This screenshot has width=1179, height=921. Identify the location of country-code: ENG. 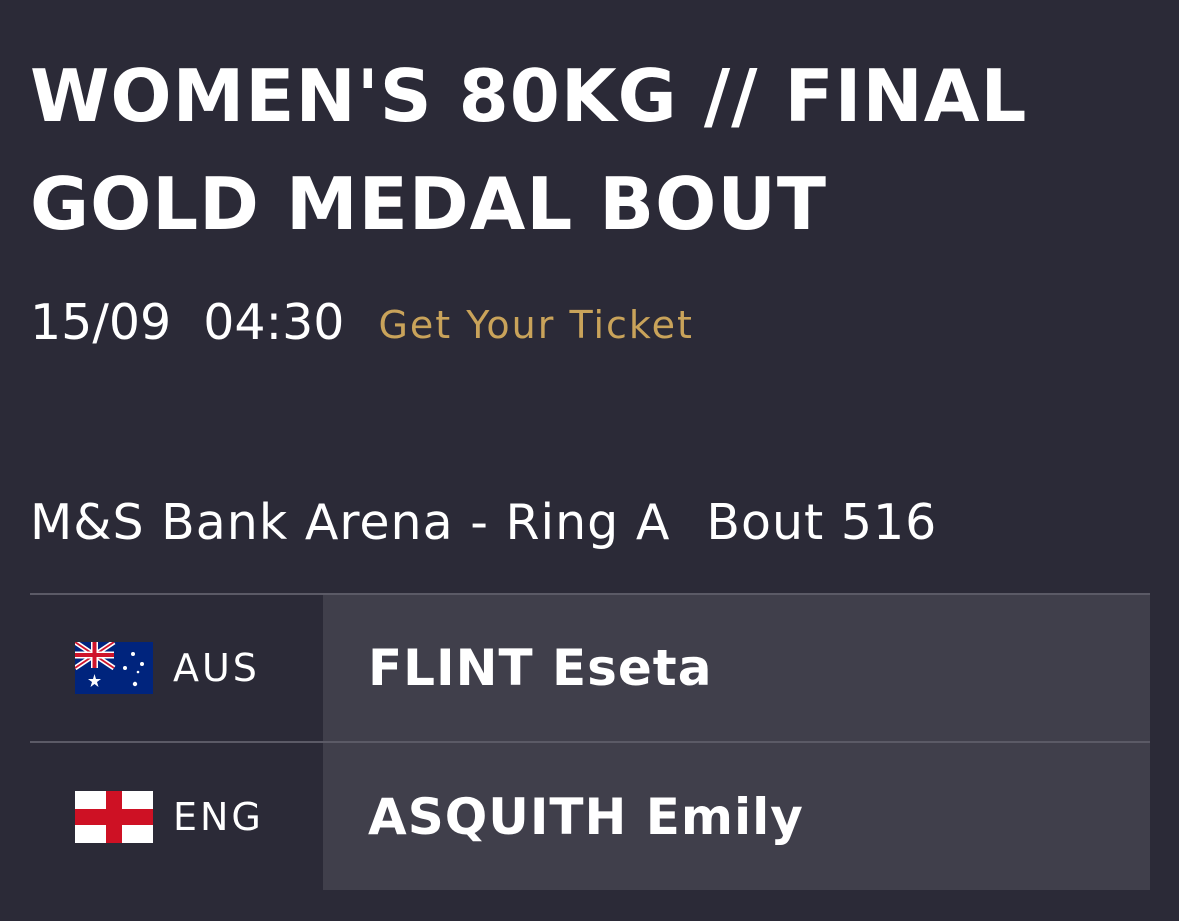
(218, 816).